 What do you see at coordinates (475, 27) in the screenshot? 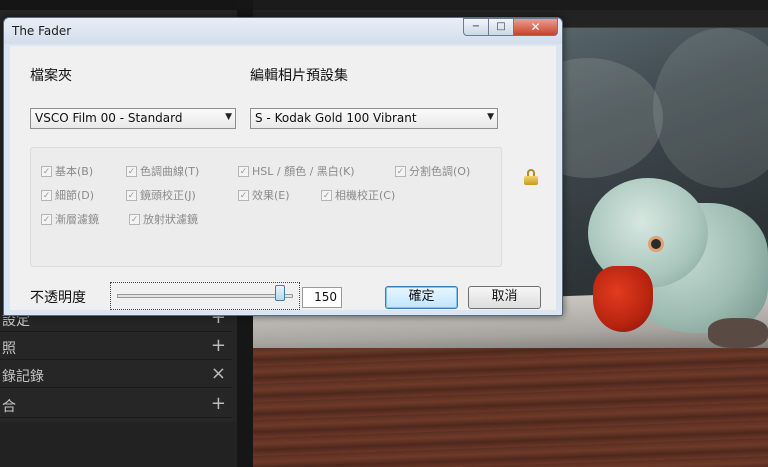
I see `minimize-button: −` at bounding box center [475, 27].